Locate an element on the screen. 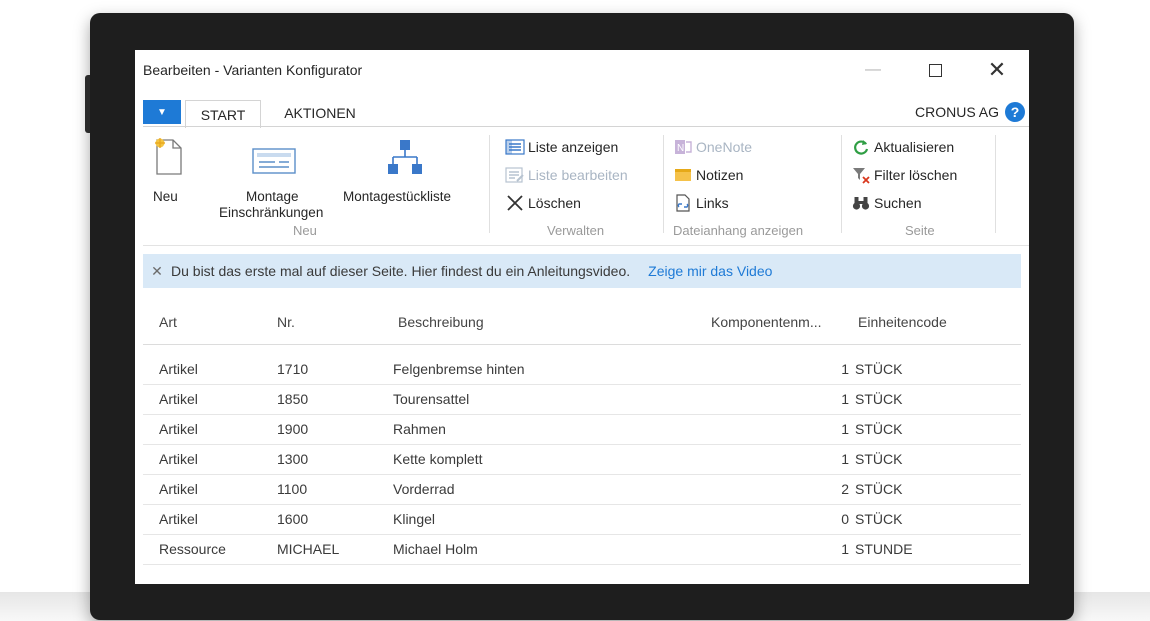  show-list-button: Liste anzeigen is located at coordinates (561, 147).